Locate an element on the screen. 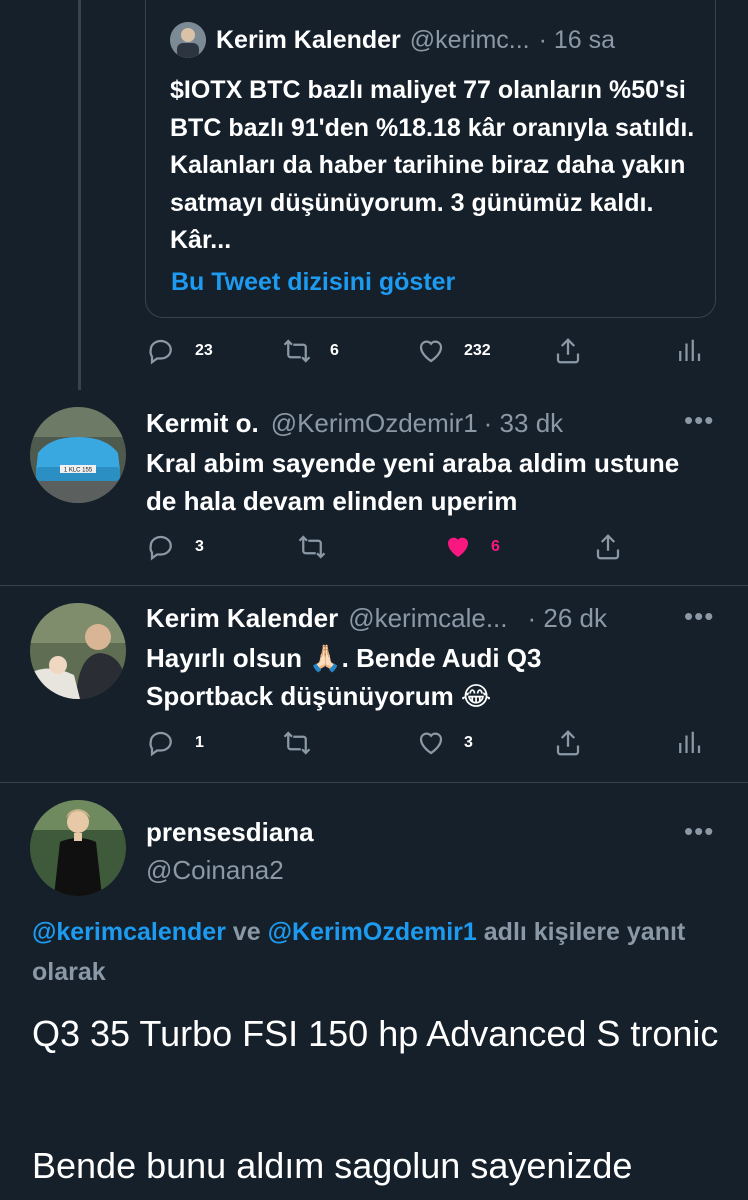  tweet-time: · 16 sa is located at coordinates (577, 39).